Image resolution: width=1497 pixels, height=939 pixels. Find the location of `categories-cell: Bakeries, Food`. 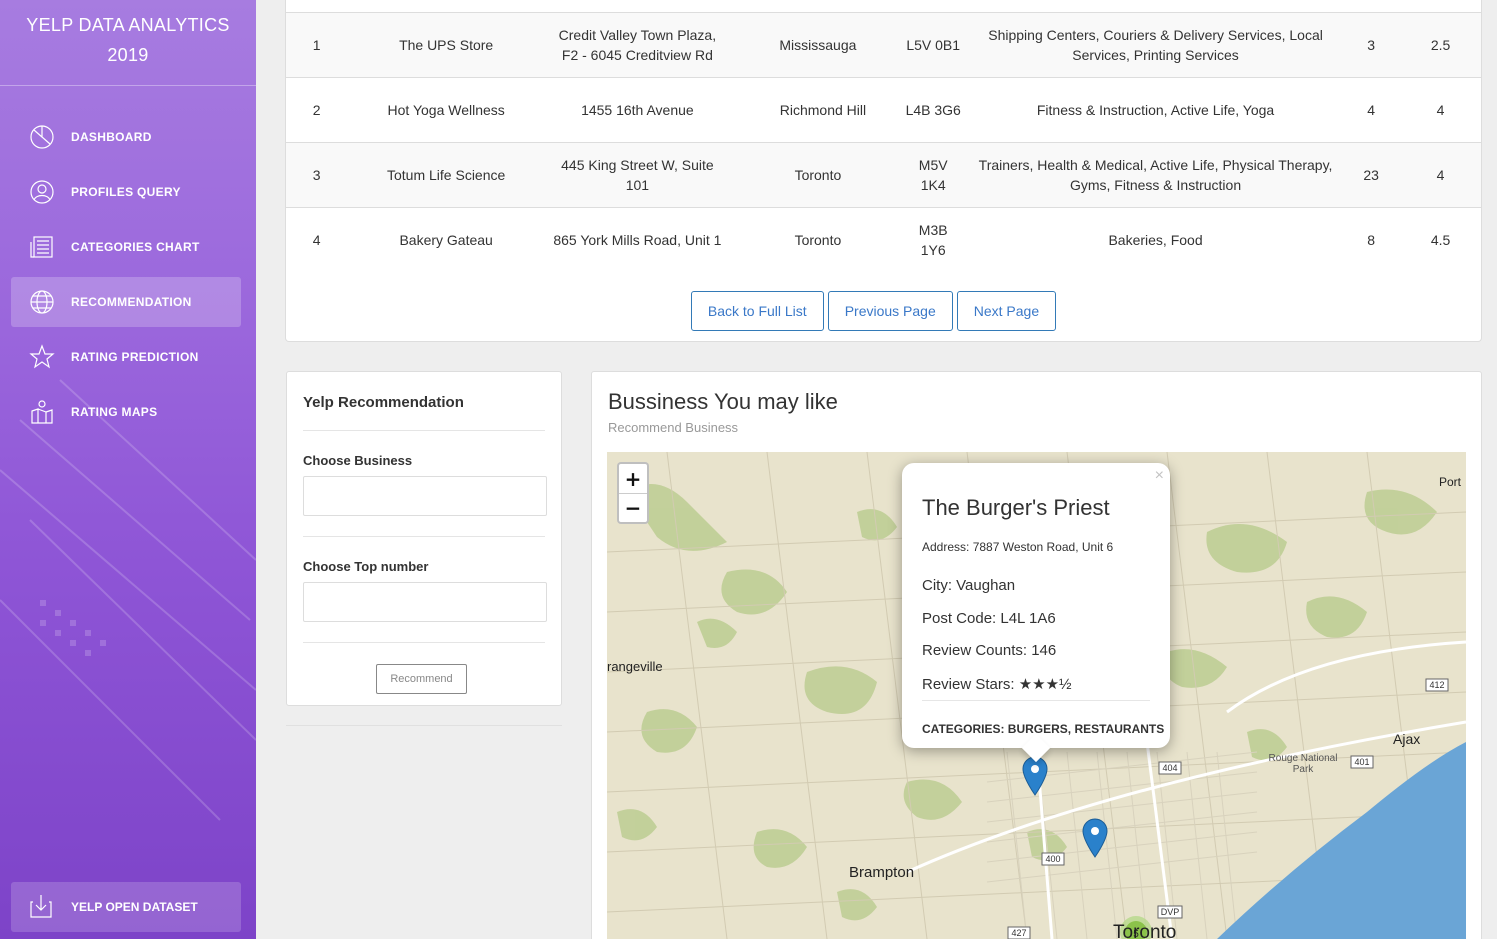

categories-cell: Bakeries, Food is located at coordinates (1155, 240).